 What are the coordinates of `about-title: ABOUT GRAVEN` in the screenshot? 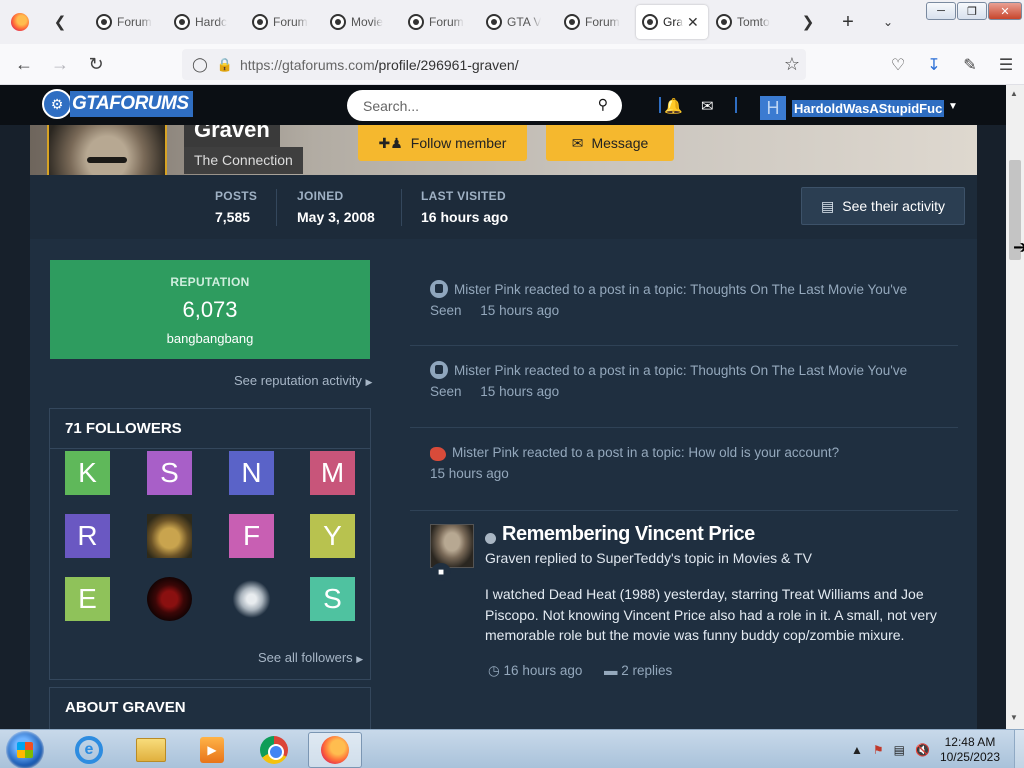 It's located at (125, 707).